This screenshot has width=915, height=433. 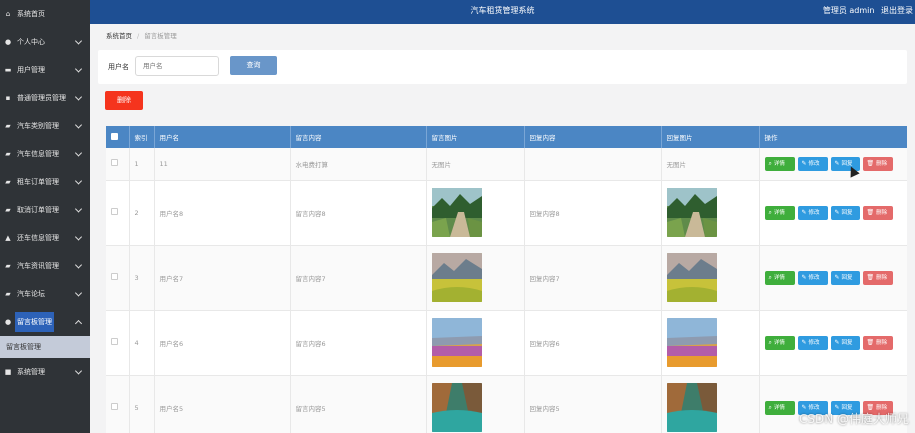 I want to click on sidebar-item-car-news: ▰ 汽车资讯管理, so click(x=45, y=266).